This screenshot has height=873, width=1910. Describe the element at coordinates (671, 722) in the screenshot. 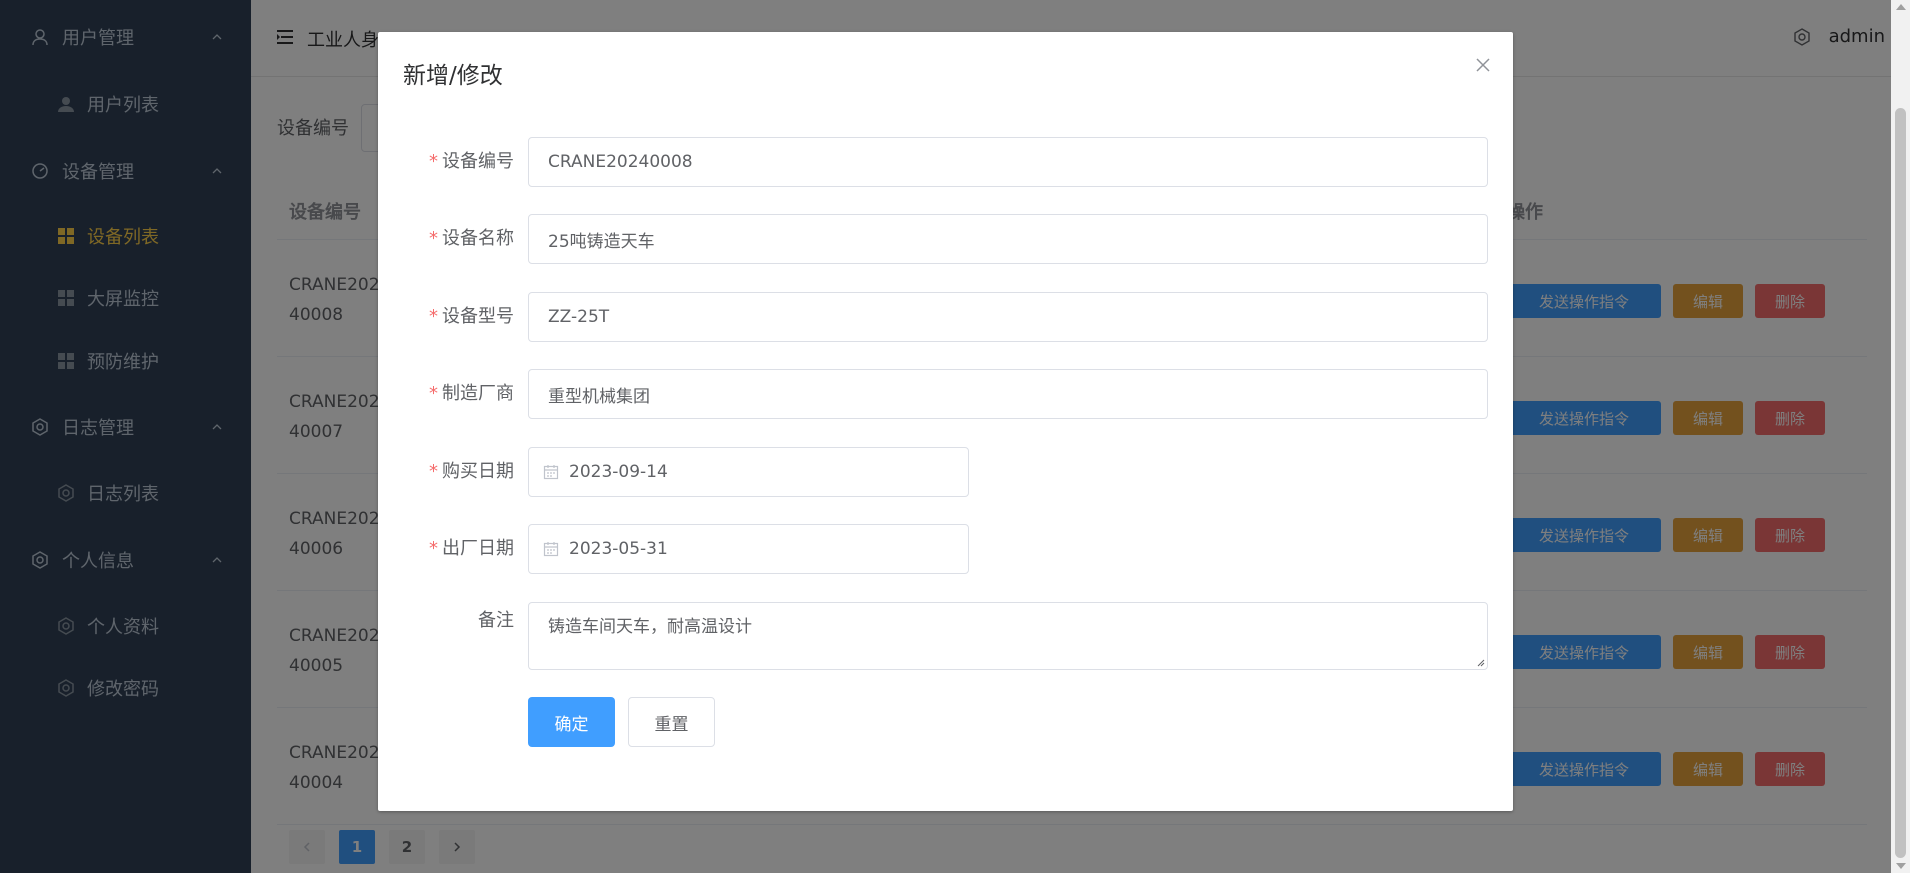

I see `reset-button: 重置` at that location.